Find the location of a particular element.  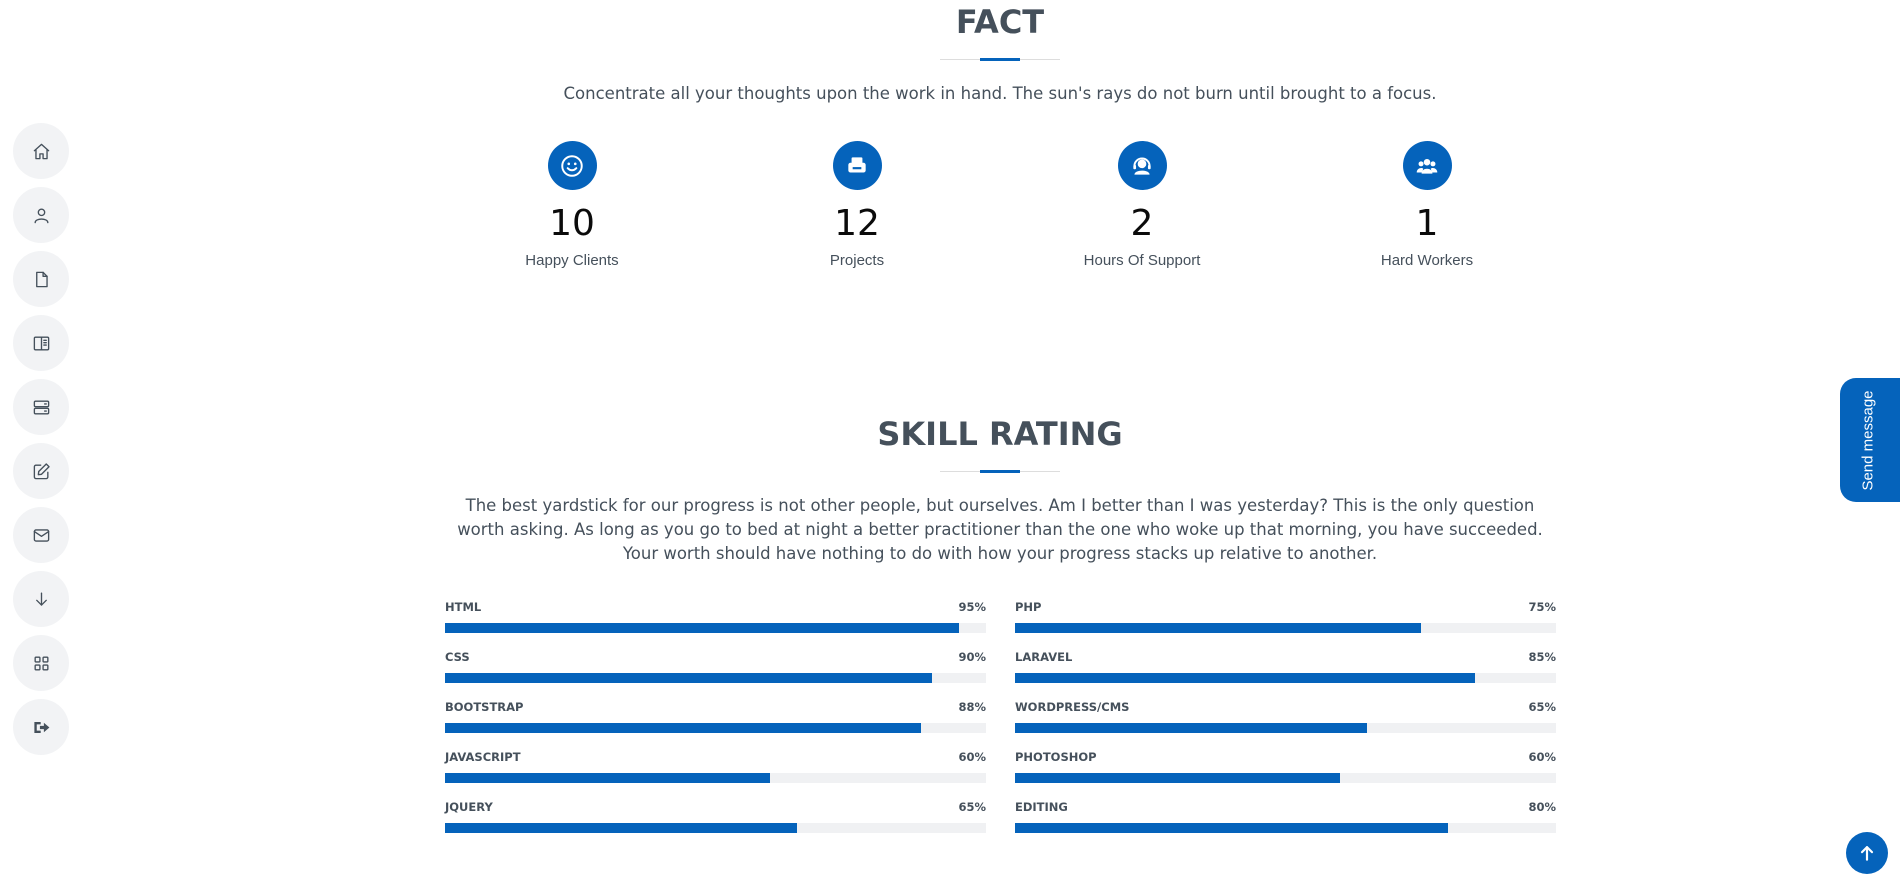

skill-name: JQUERY is located at coordinates (469, 807).